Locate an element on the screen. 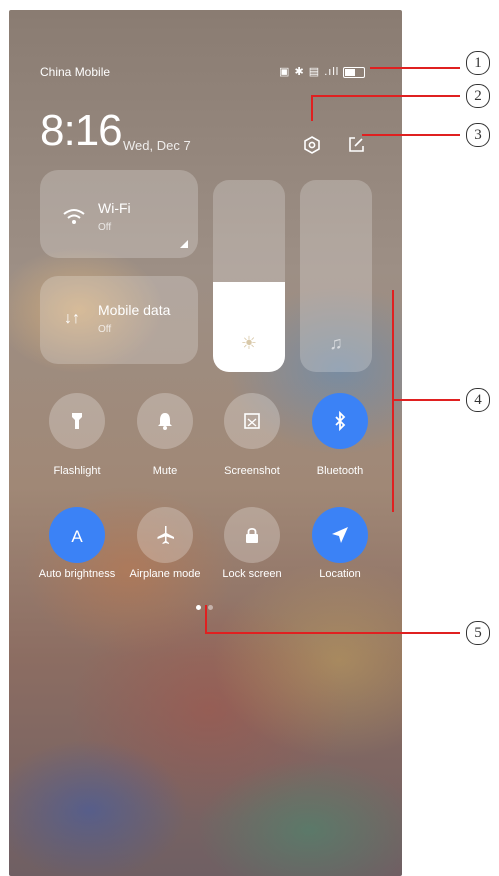 The image size is (499, 876). clock-date: Wed, Dec 7 is located at coordinates (157, 145).